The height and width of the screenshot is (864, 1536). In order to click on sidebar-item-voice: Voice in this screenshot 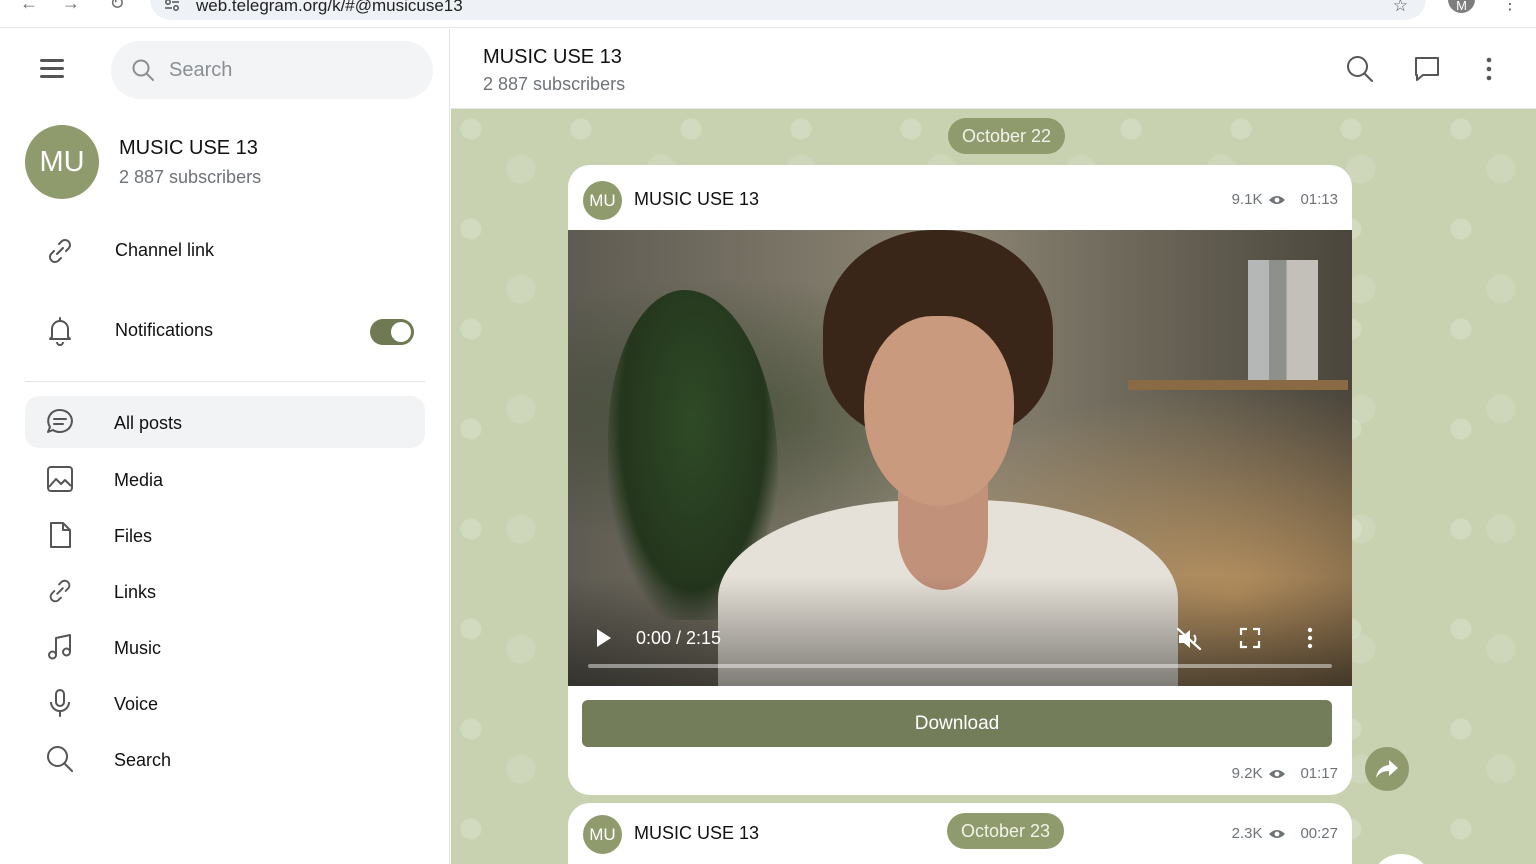, I will do `click(225, 703)`.